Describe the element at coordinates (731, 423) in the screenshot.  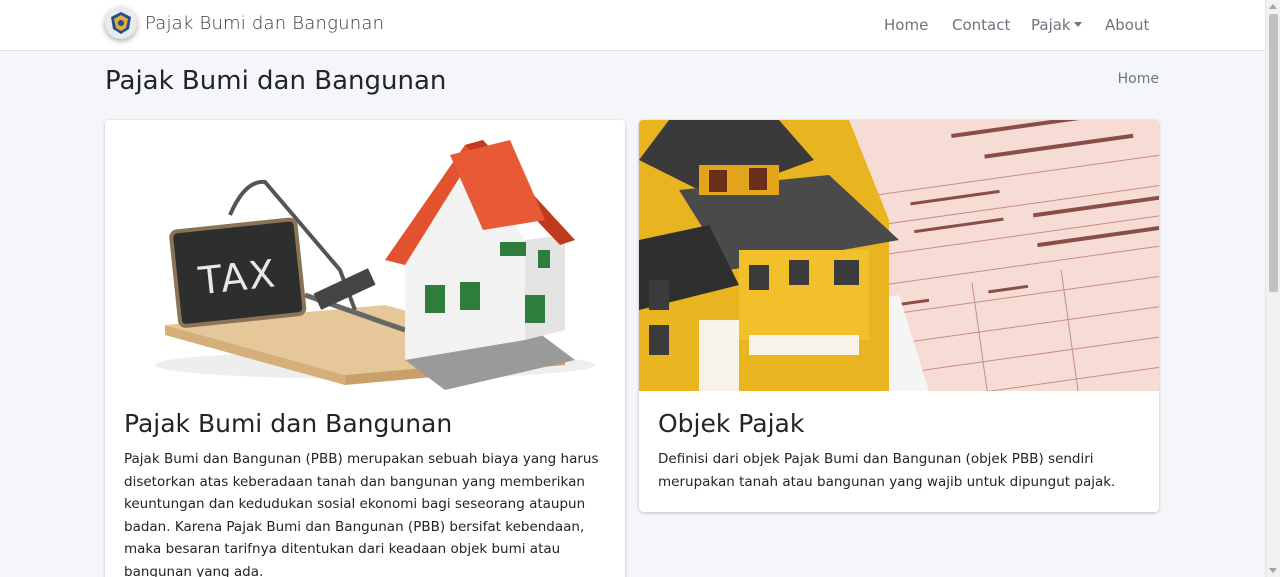
I see `card-objek-pajak-title: Objek Pajak` at that location.